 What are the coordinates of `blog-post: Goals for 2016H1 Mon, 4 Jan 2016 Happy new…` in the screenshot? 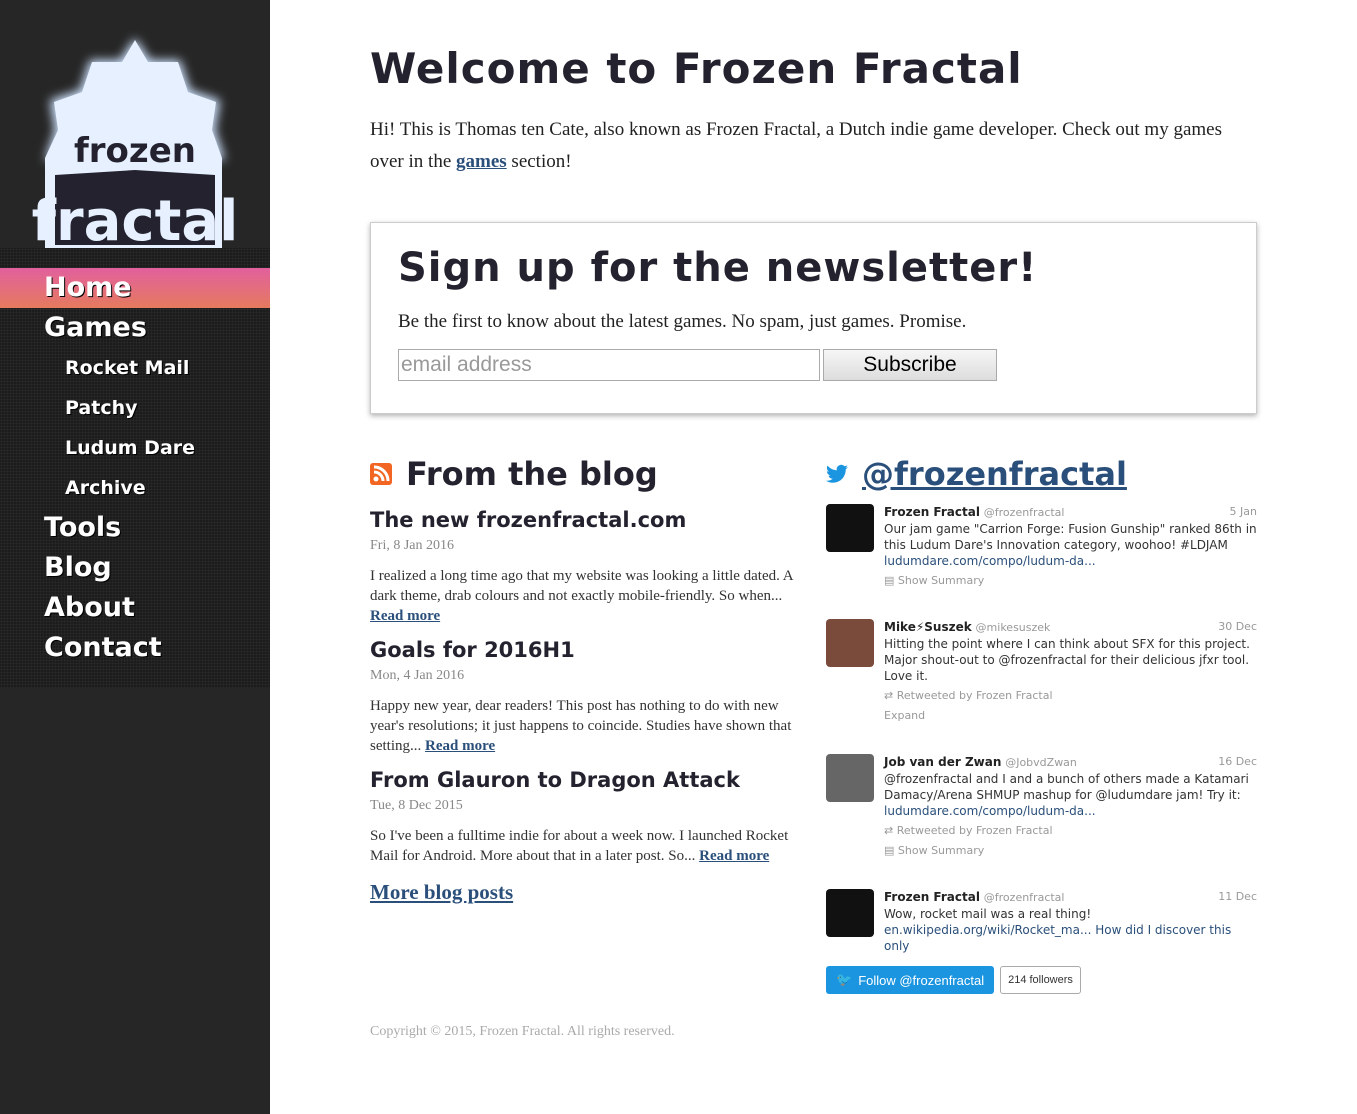 It's located at (585, 697).